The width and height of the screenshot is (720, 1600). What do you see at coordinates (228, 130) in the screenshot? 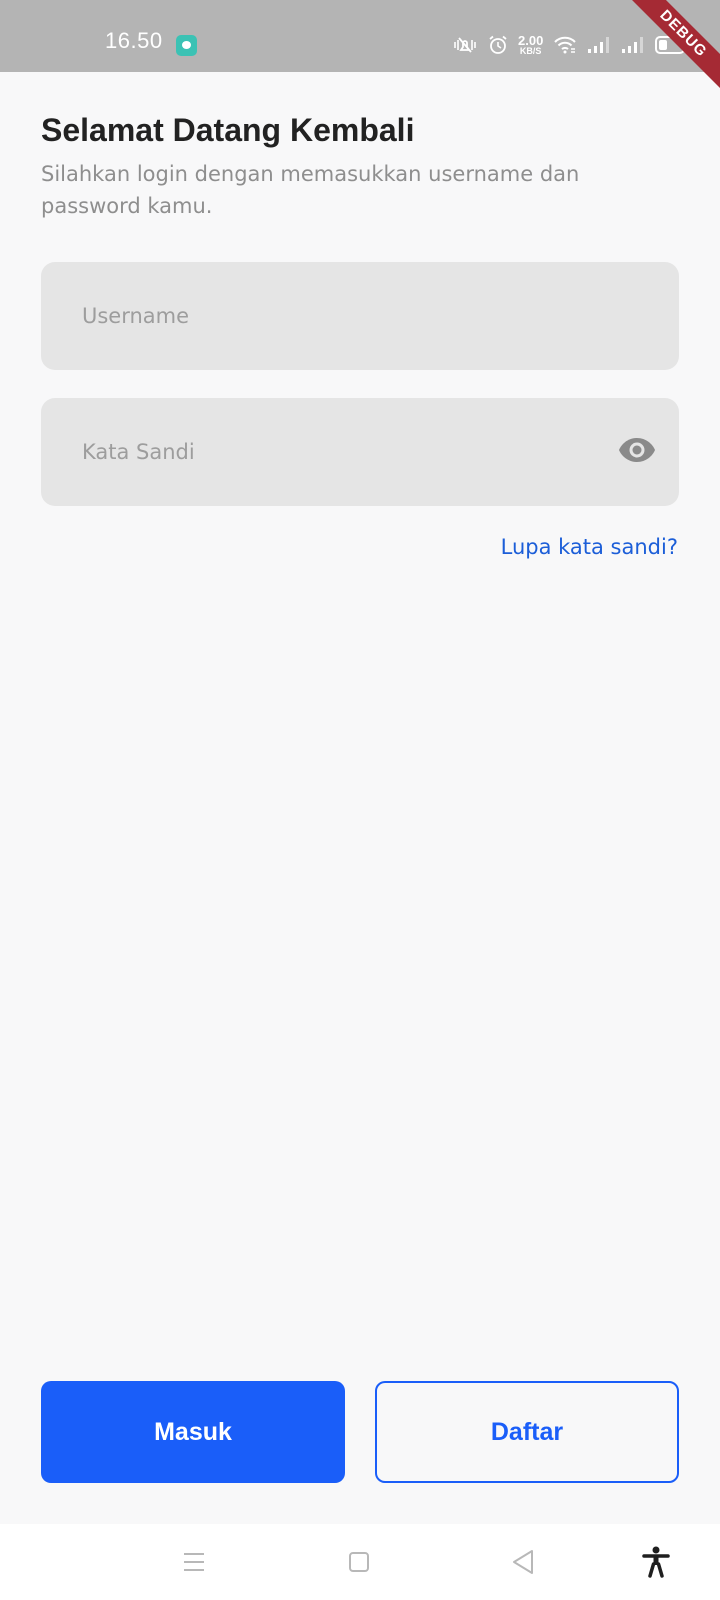
I see `page-title: Selamat Datang Kembali` at bounding box center [228, 130].